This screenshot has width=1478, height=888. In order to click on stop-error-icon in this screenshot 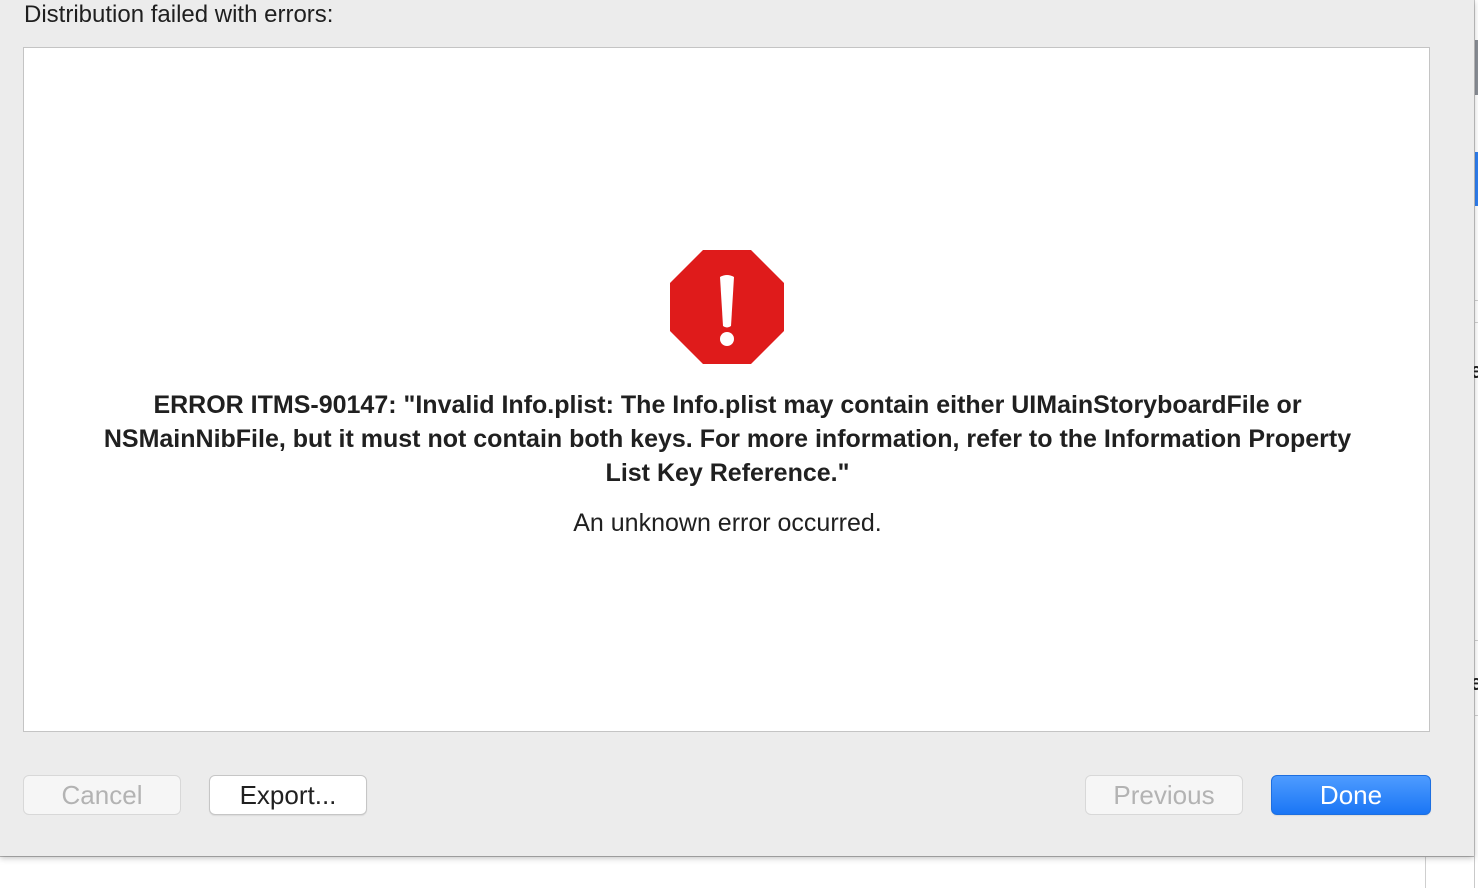, I will do `click(727, 307)`.